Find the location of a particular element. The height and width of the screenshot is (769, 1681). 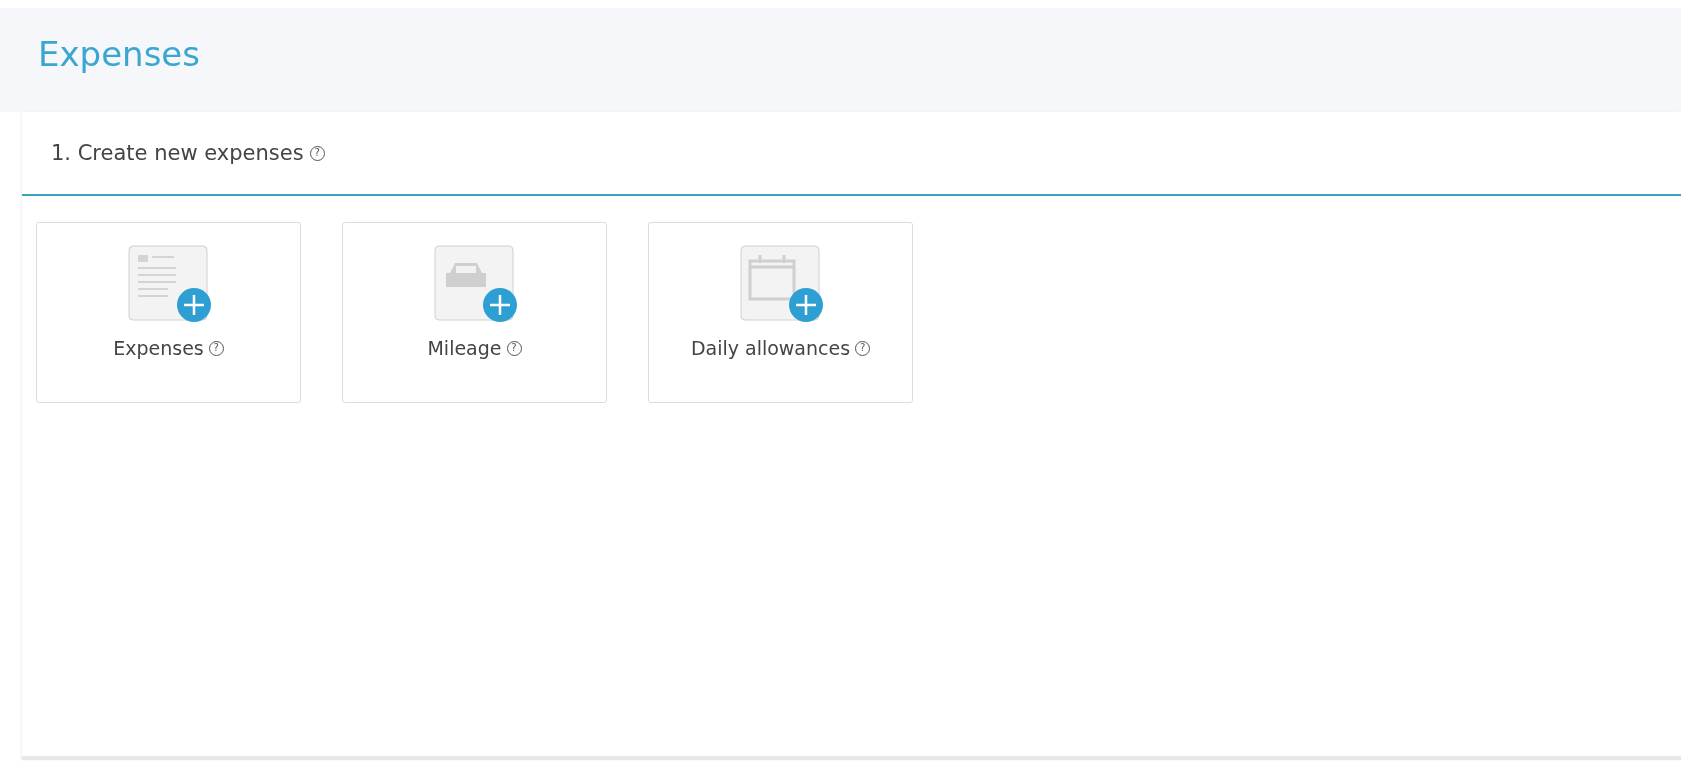

create-card: Daily allowances ? is located at coordinates (780, 312).